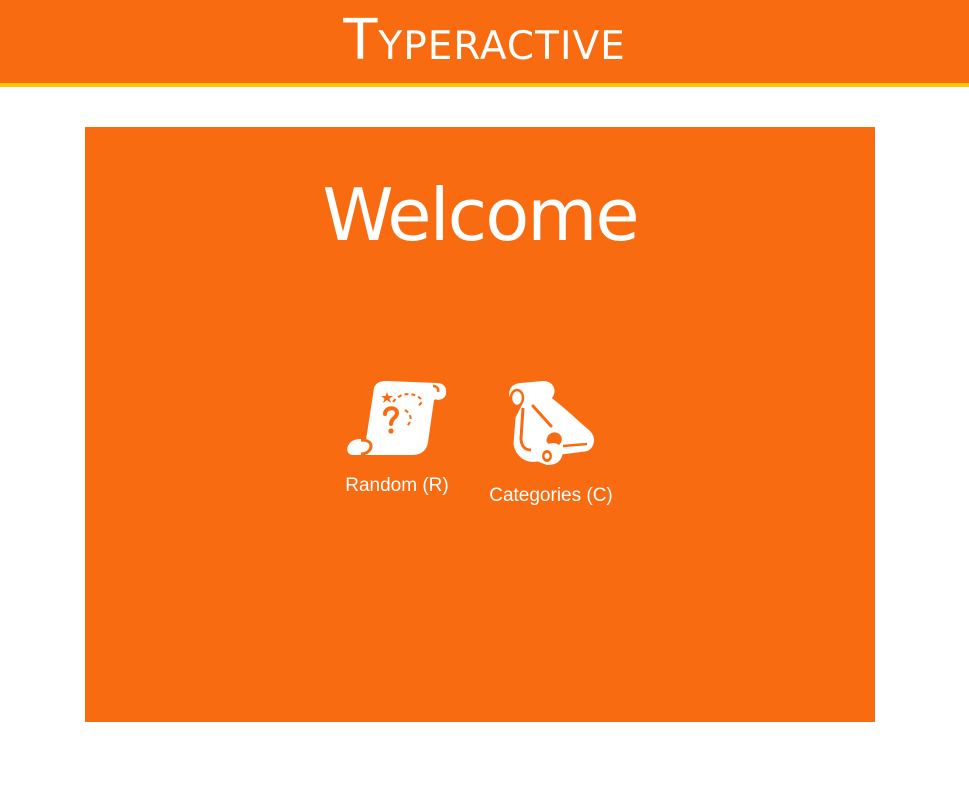 This screenshot has height=809, width=969. I want to click on categories-button: Categories (C), so click(551, 442).